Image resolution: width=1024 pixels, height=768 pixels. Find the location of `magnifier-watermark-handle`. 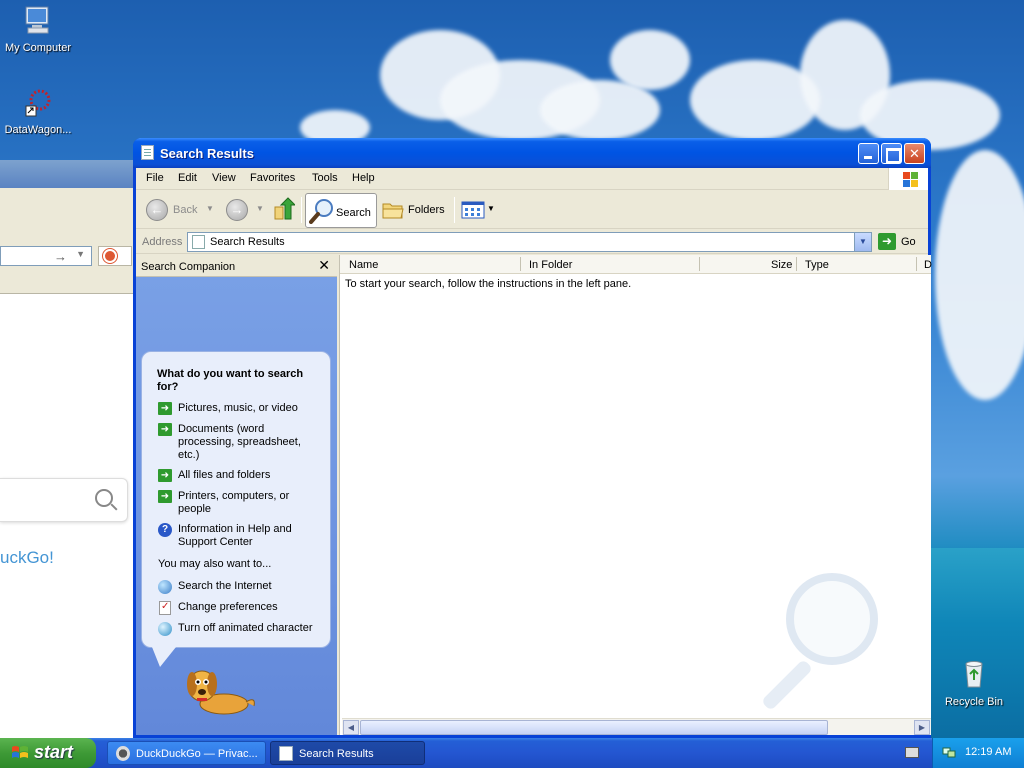

magnifier-watermark-handle is located at coordinates (787, 685).